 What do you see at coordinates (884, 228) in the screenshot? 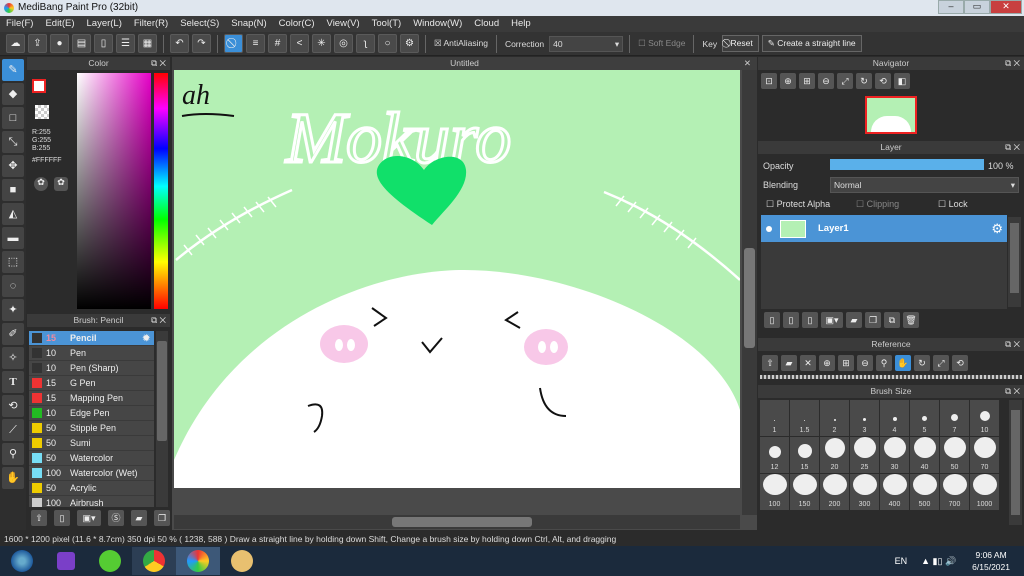
I see `layer-row: Layer1 ⚙` at bounding box center [884, 228].